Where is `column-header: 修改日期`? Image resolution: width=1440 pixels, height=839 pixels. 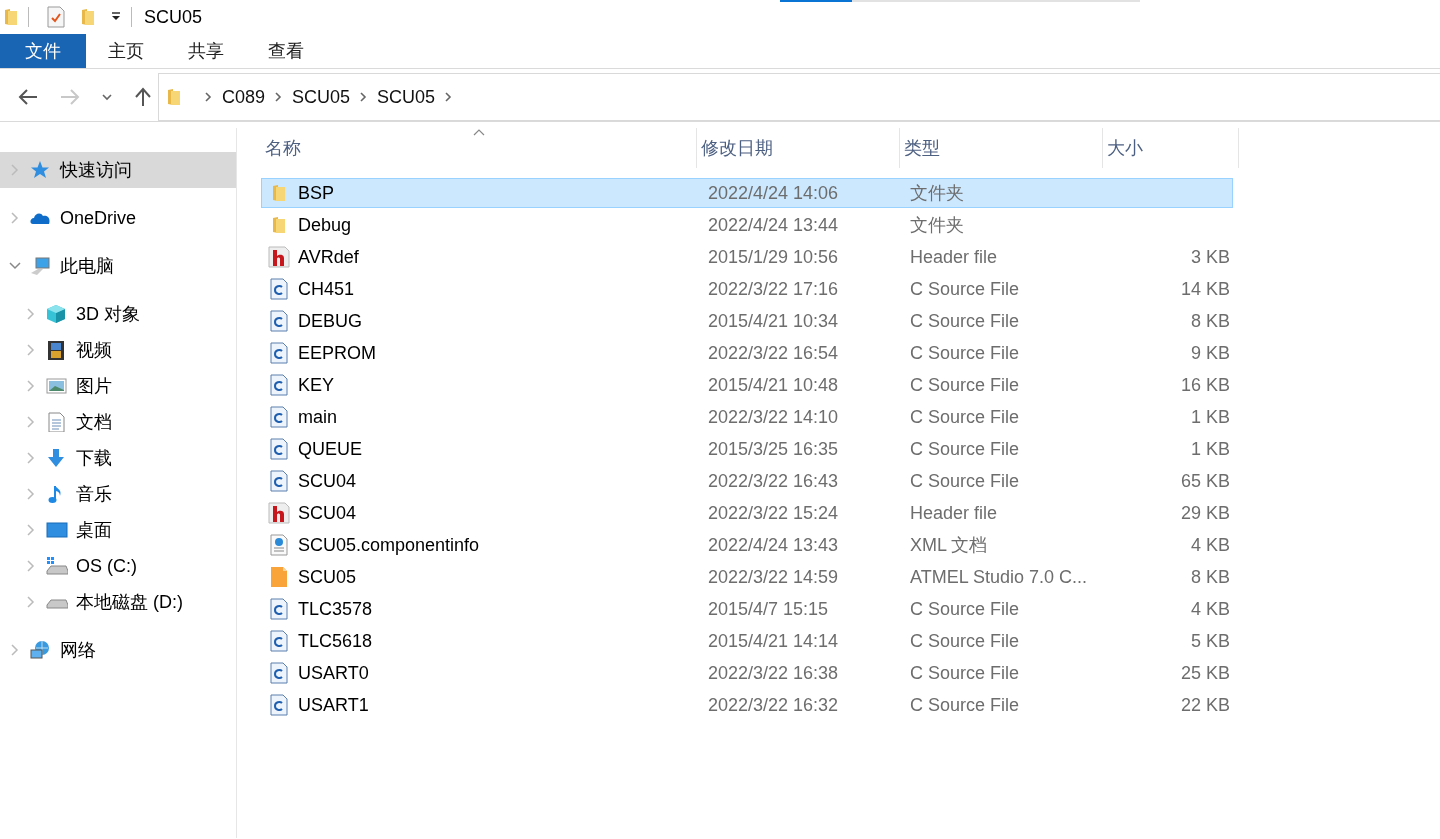
column-header: 修改日期 is located at coordinates (798, 148).